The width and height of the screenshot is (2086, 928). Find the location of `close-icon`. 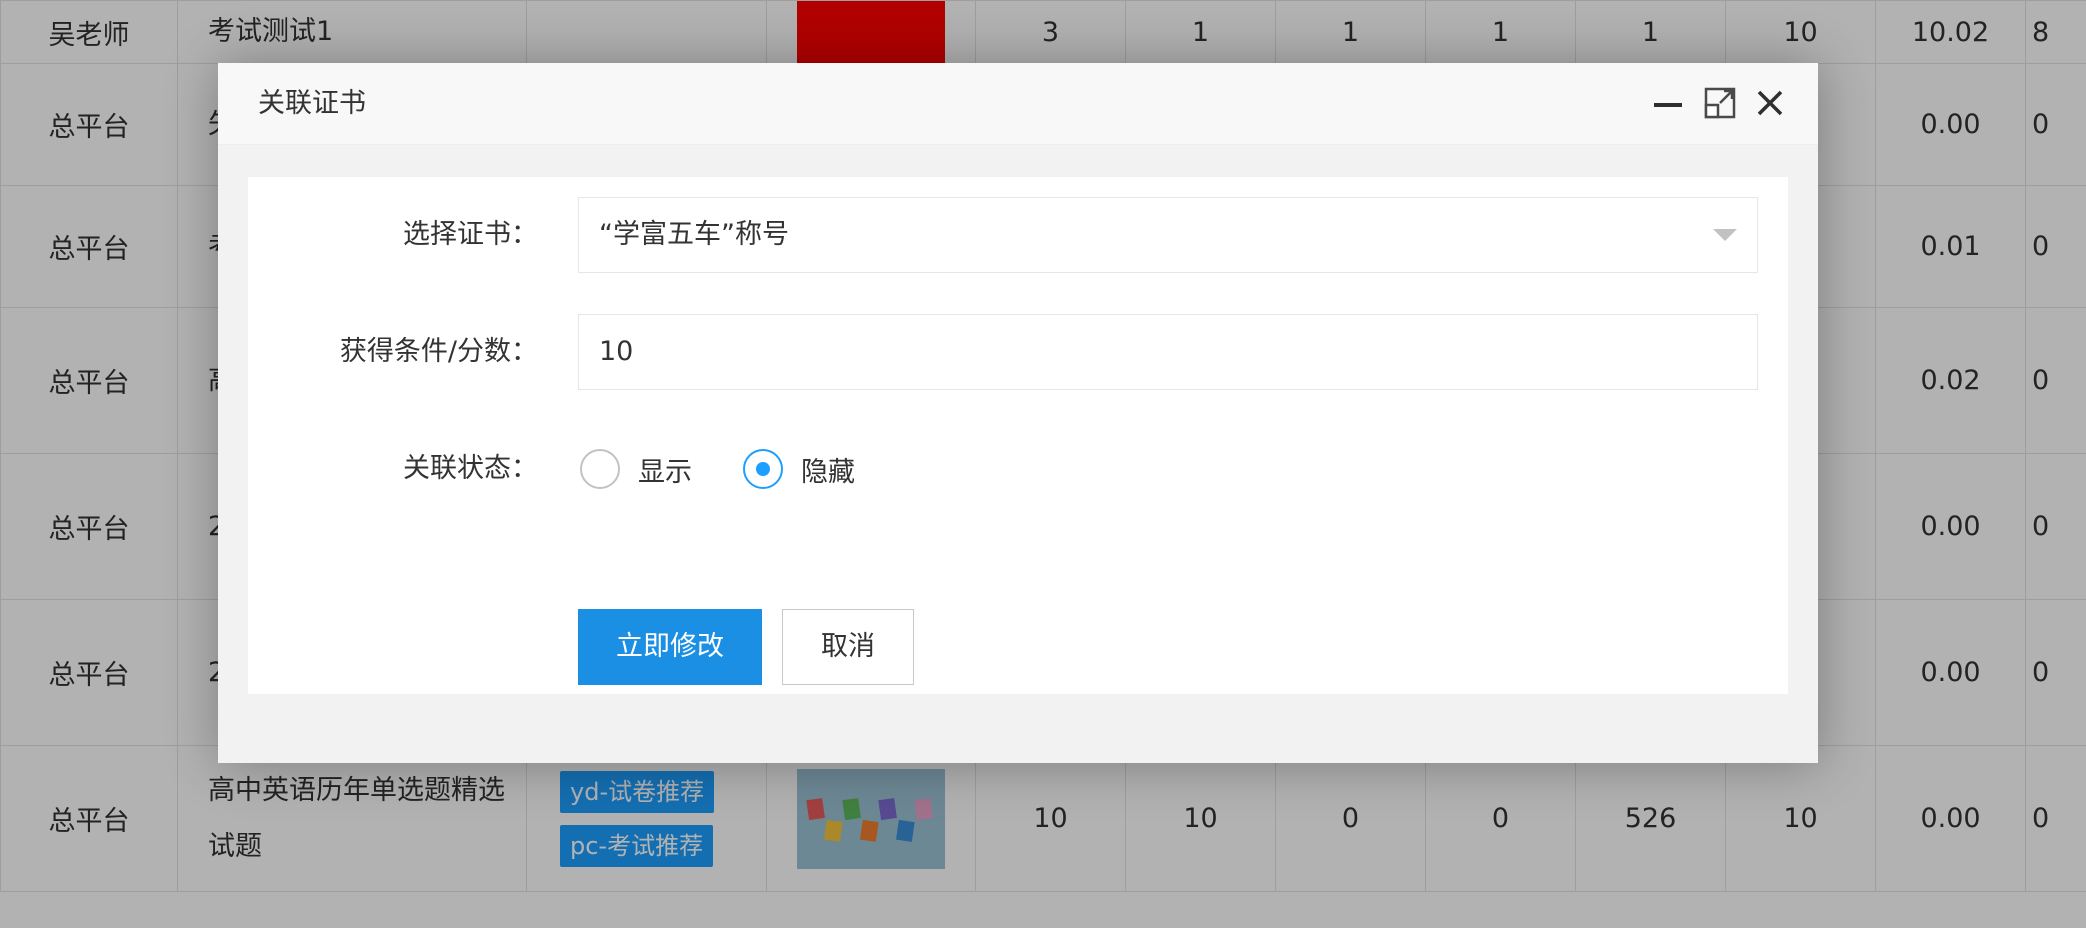

close-icon is located at coordinates (1770, 103).